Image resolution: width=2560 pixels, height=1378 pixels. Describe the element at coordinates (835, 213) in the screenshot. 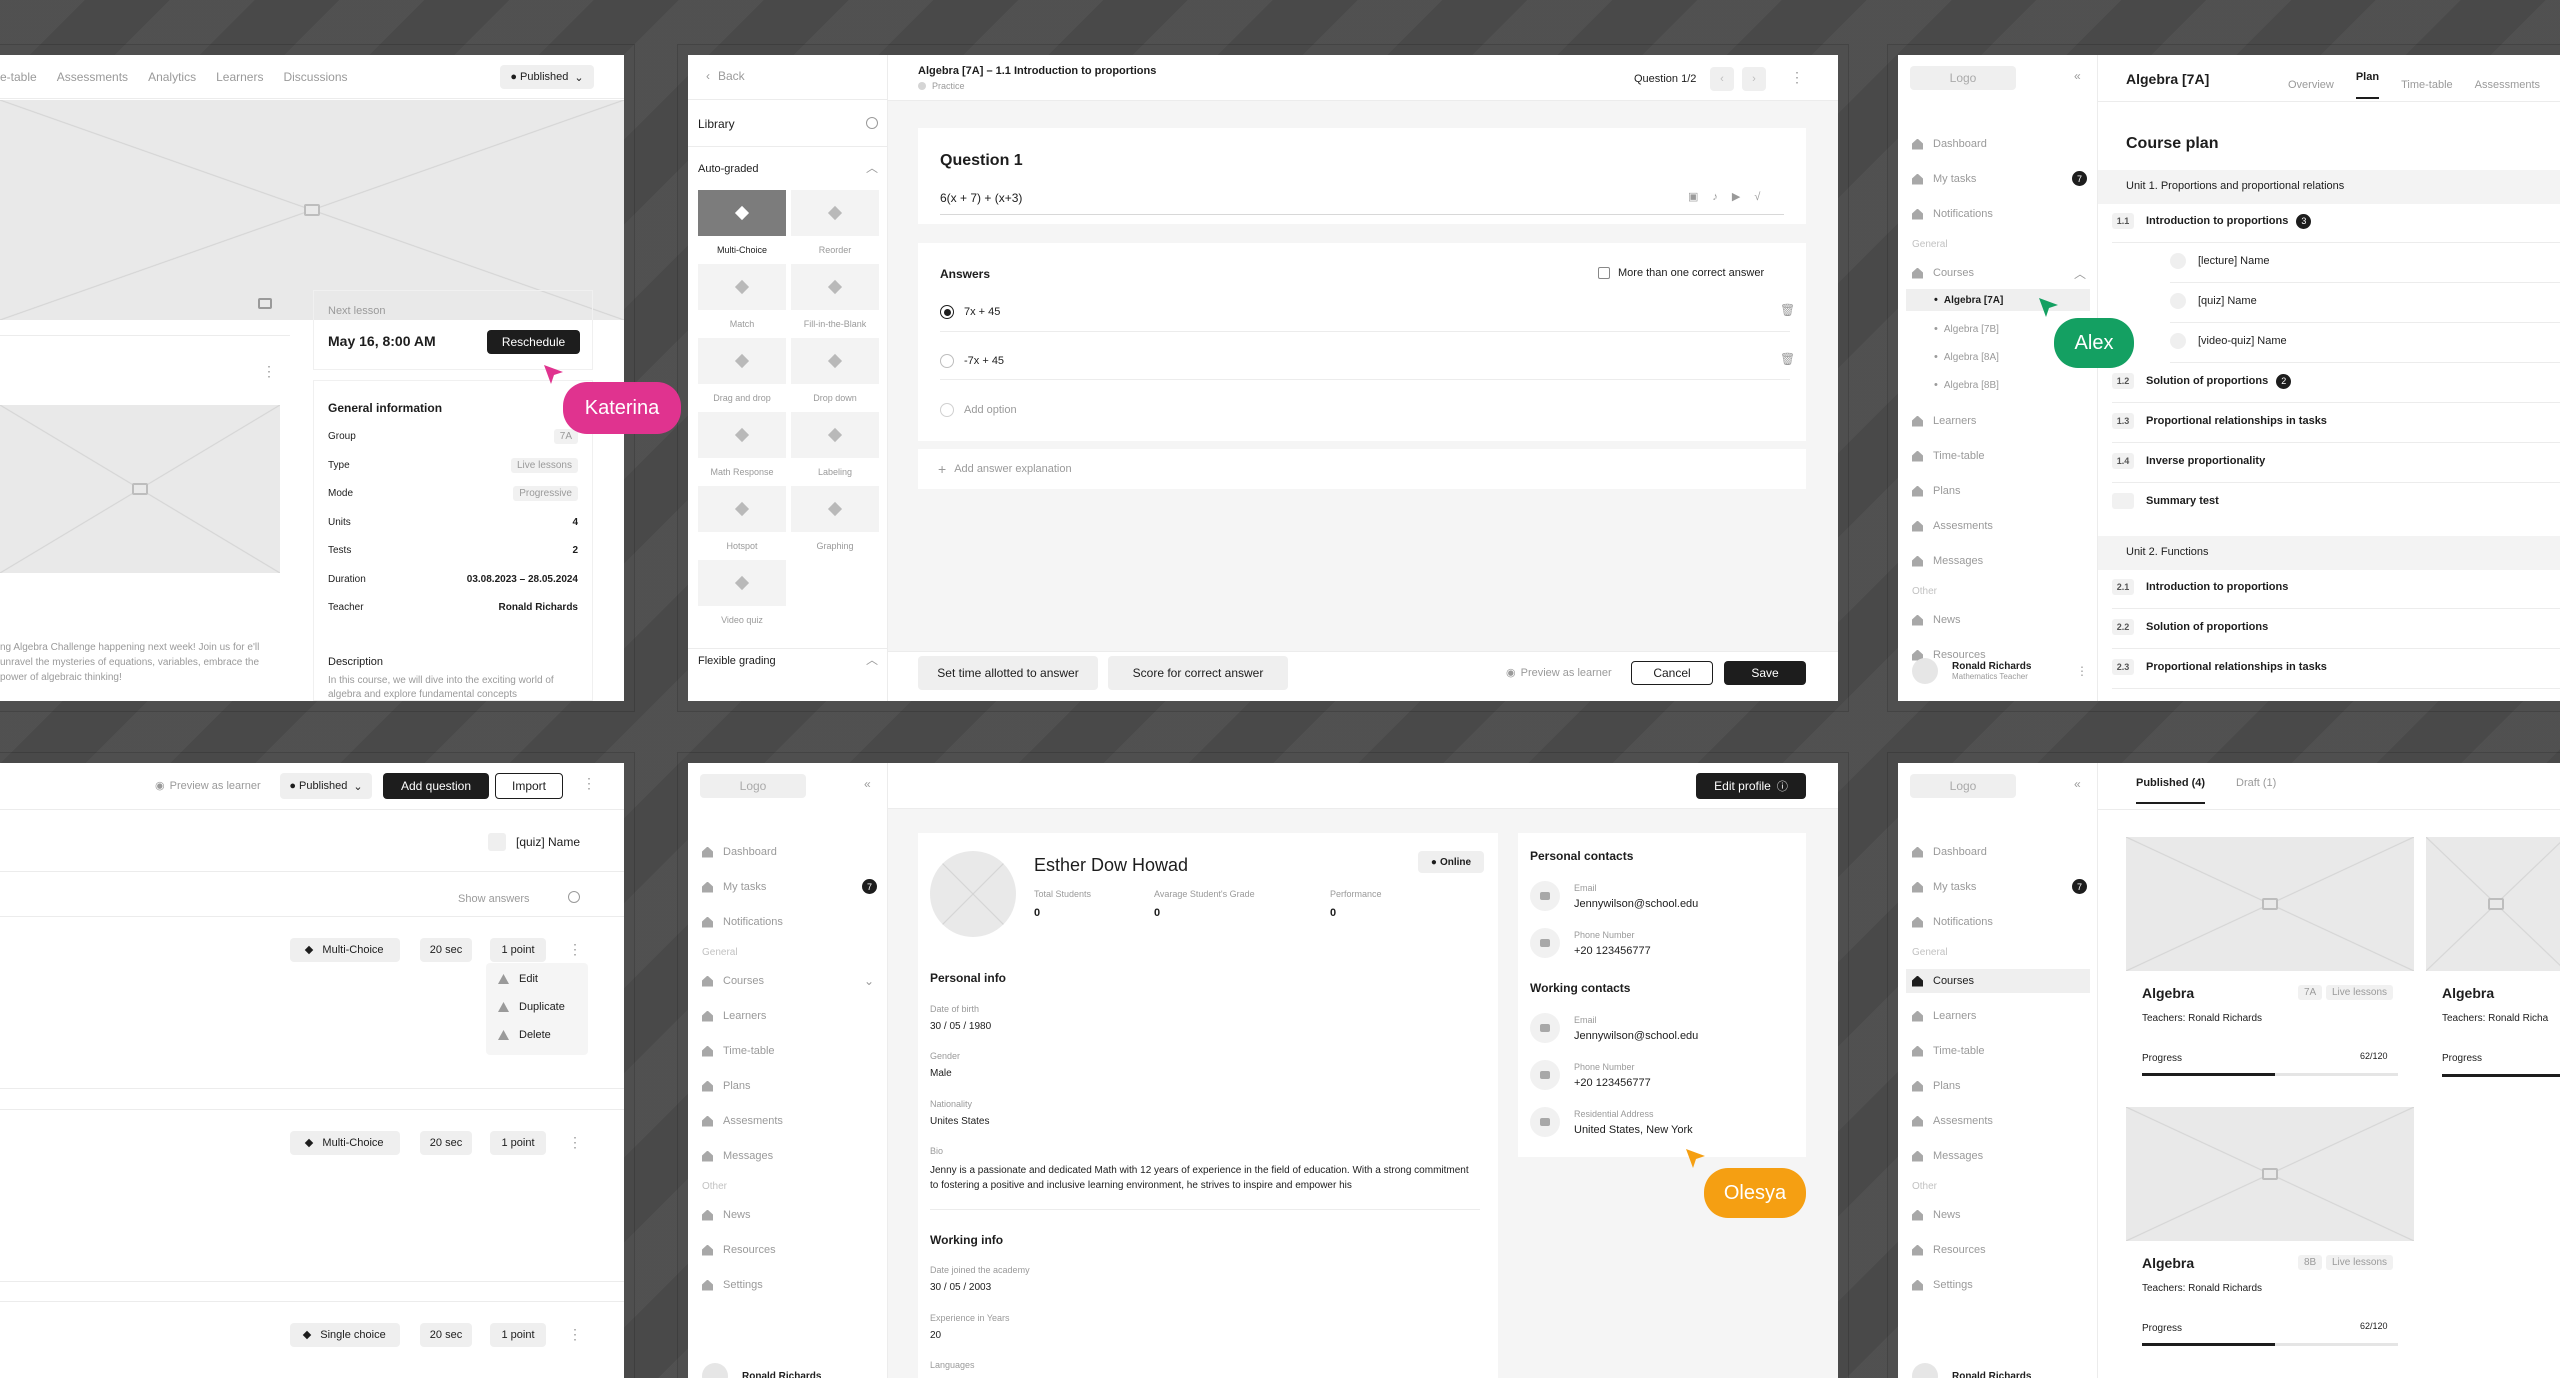

I see `tile-reorder` at that location.